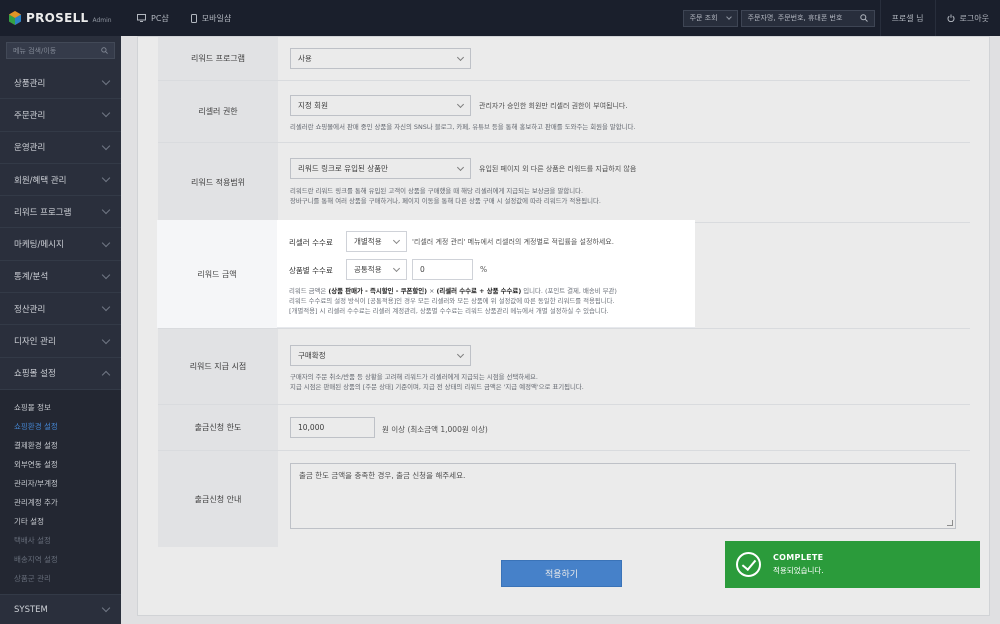  I want to click on apply-button: 적용하기, so click(561, 573).